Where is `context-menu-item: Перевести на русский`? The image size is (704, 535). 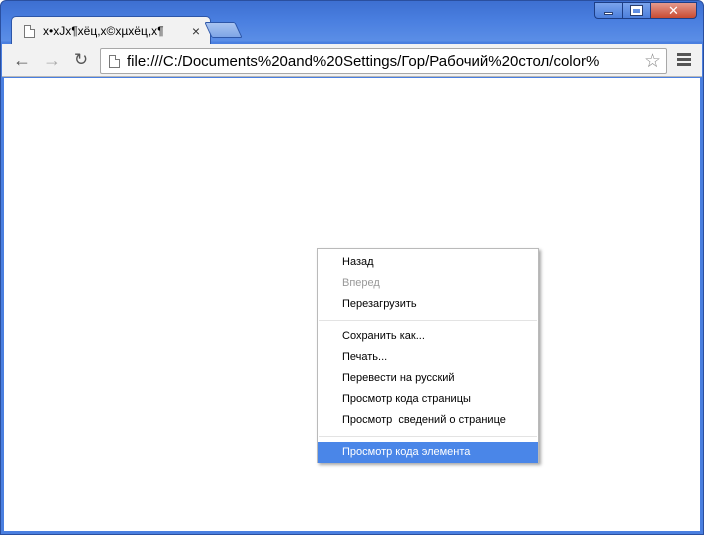 context-menu-item: Перевести на русский is located at coordinates (428, 378).